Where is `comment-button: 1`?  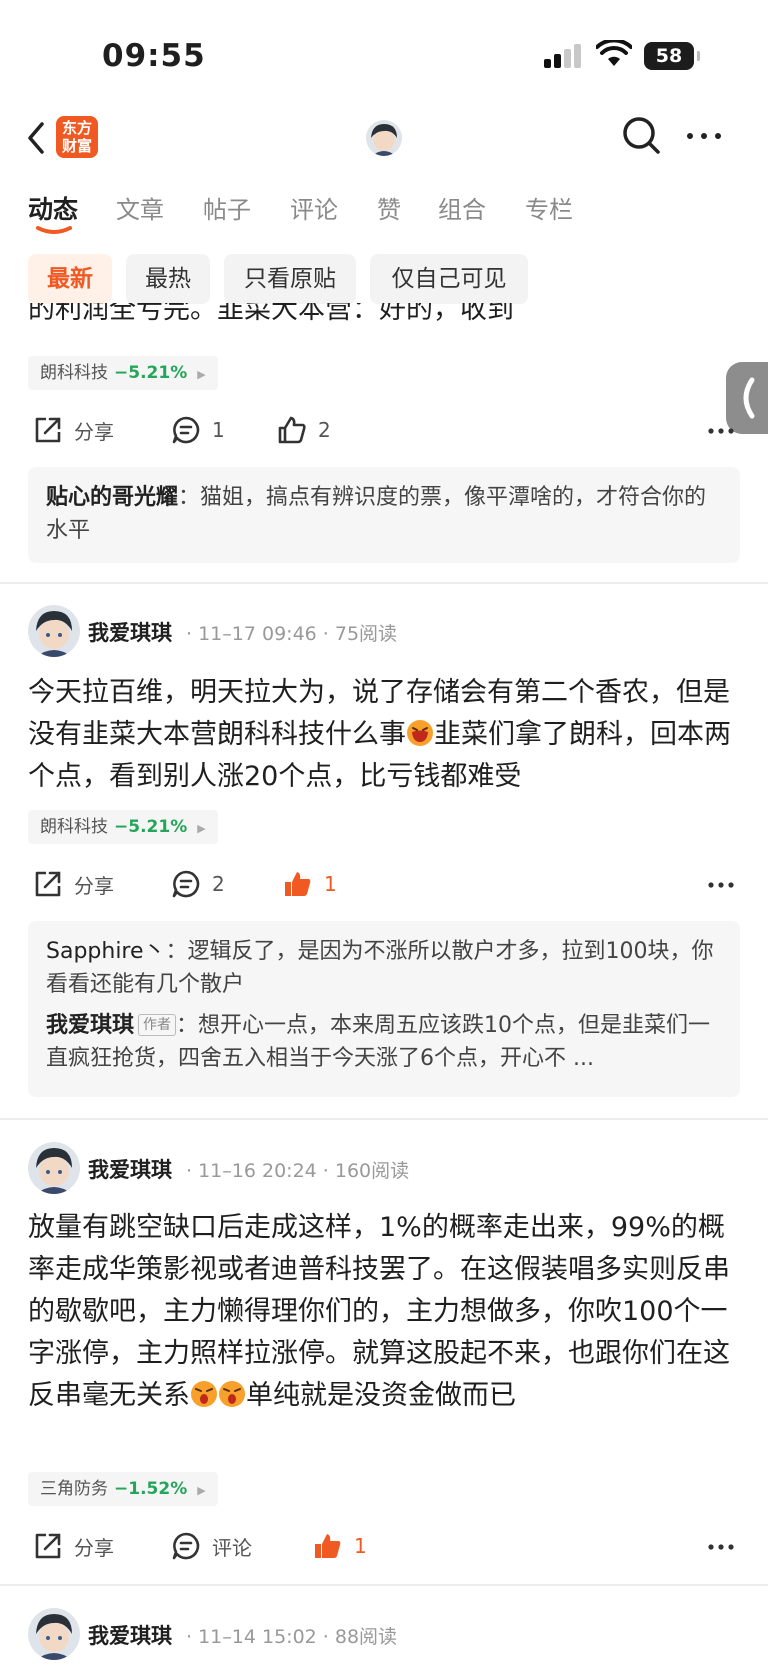 comment-button: 1 is located at coordinates (197, 430).